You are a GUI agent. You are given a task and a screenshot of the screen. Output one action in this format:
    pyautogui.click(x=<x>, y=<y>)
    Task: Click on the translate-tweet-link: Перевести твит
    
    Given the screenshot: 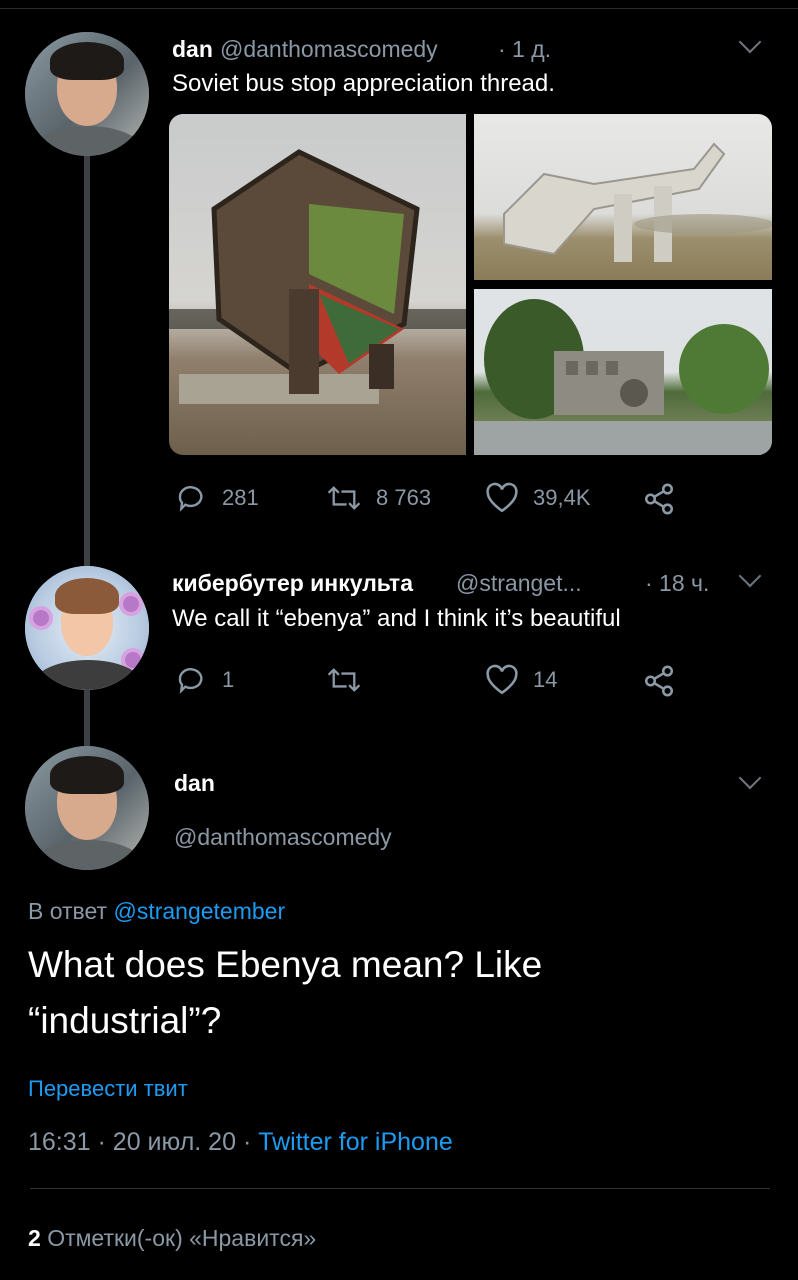 What is the action you would take?
    pyautogui.click(x=108, y=1089)
    